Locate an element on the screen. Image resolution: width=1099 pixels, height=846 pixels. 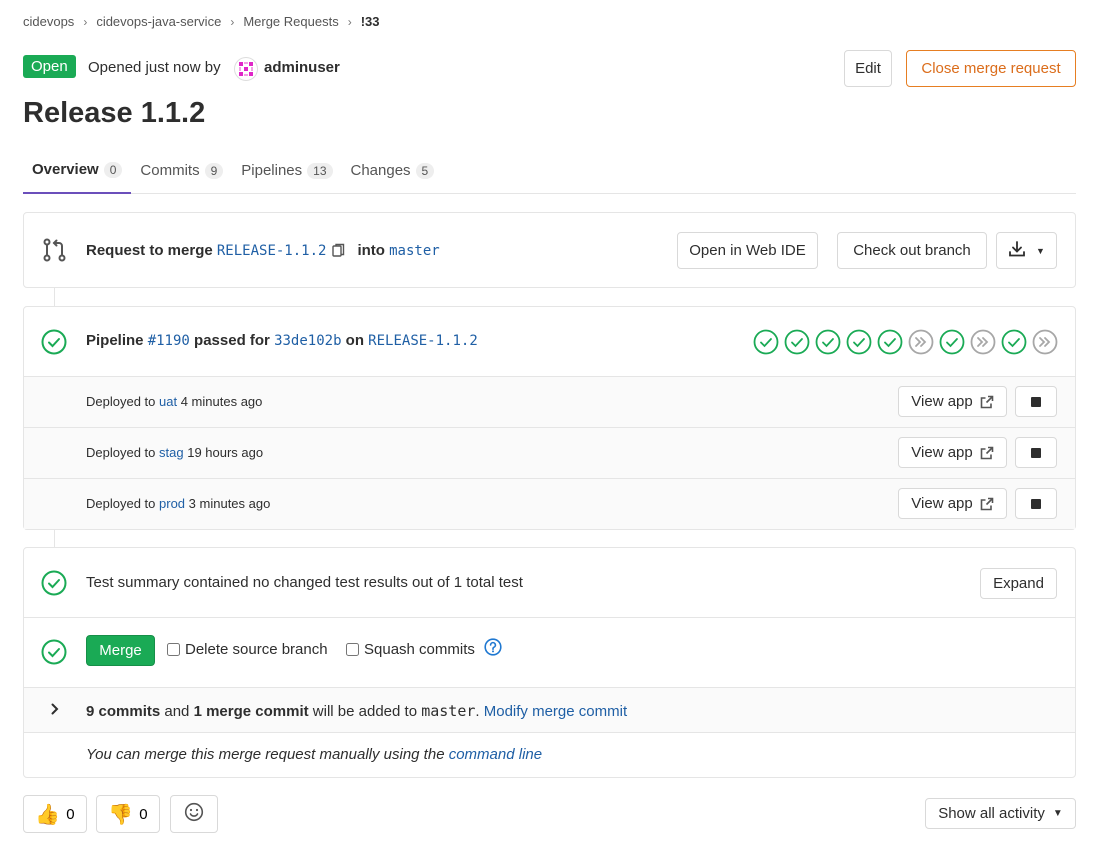
question-circle-icon is located at coordinates (493, 649).